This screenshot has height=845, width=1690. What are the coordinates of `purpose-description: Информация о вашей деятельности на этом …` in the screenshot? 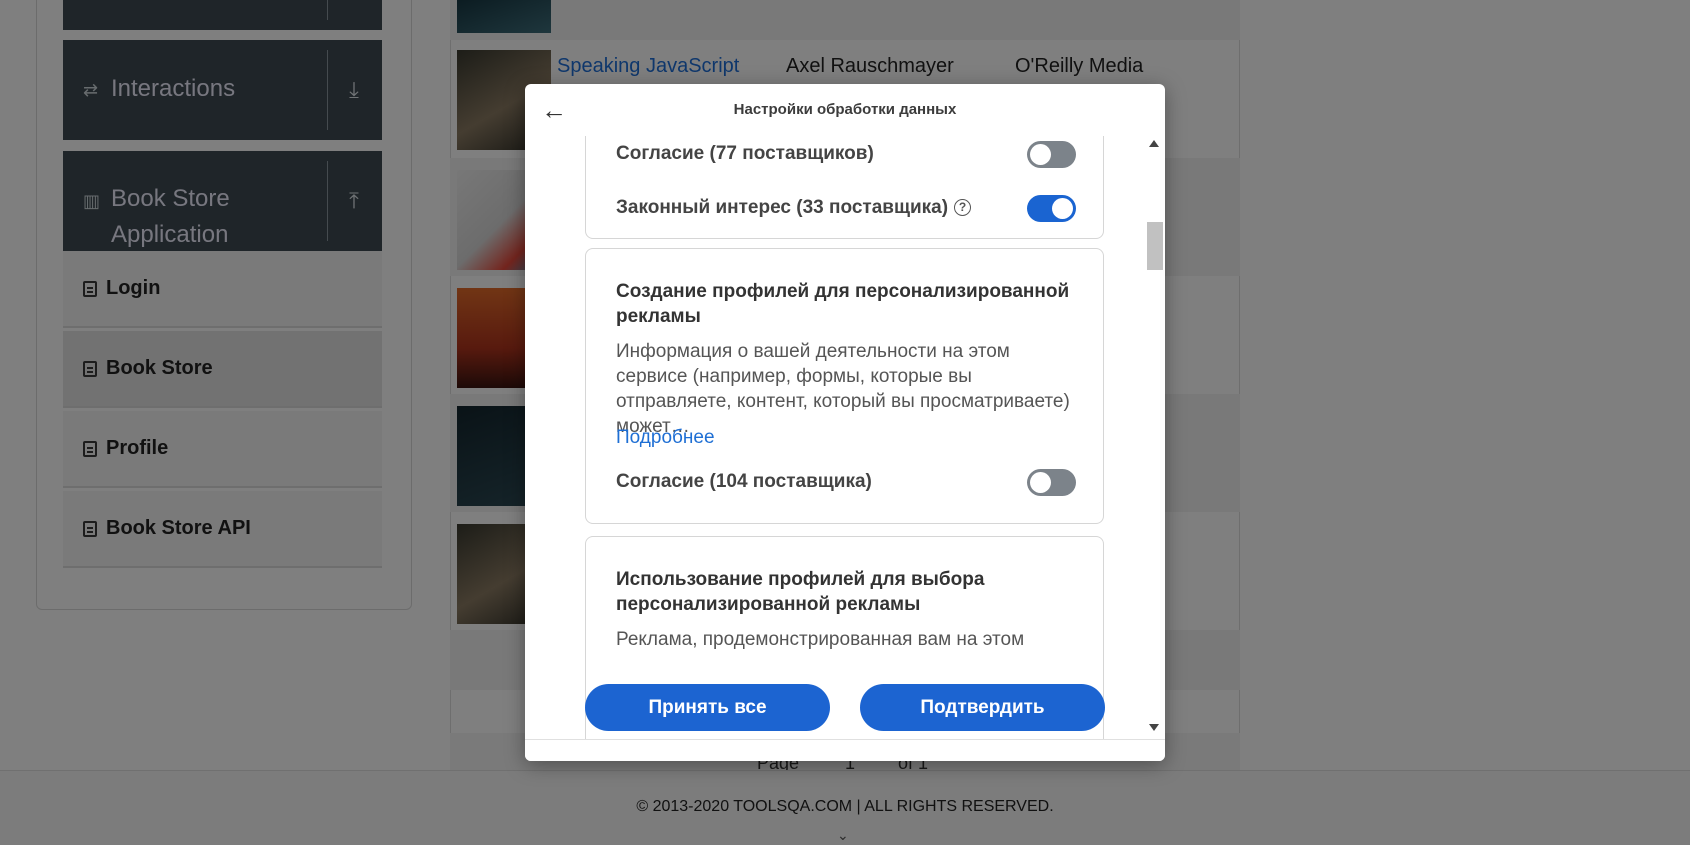 It's located at (843, 389).